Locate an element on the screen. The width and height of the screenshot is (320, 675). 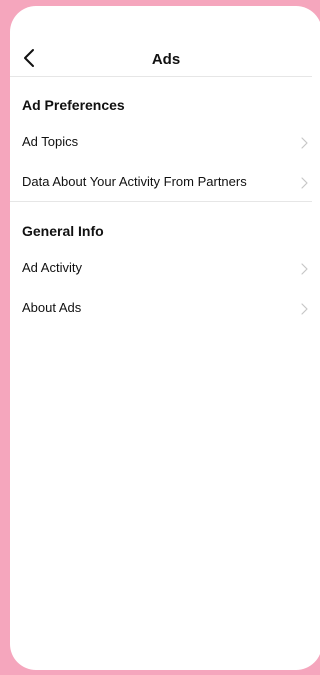
ad-topics-item: Ad Topics is located at coordinates (161, 142).